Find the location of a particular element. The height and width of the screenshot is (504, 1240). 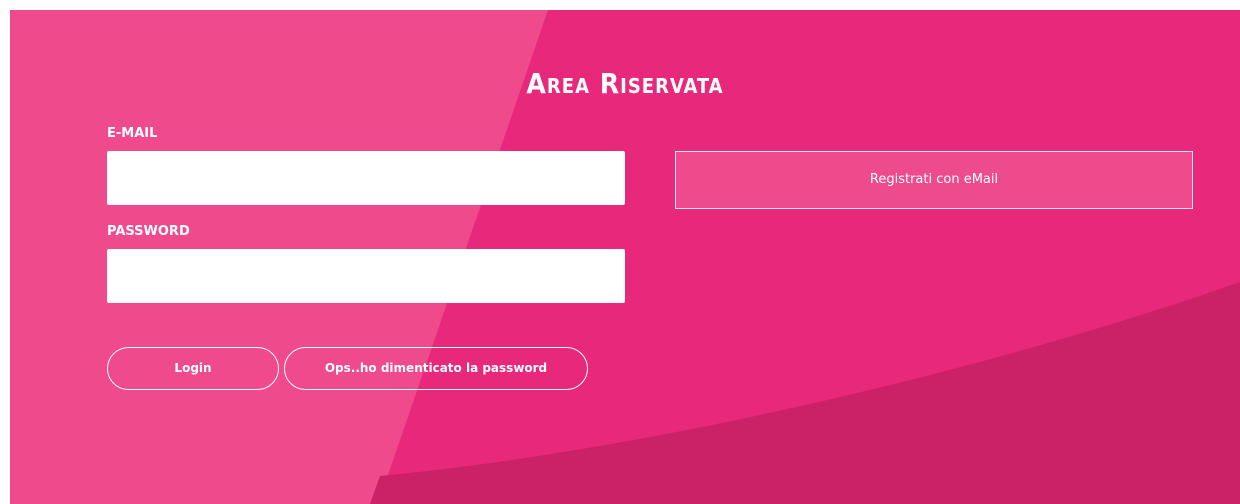

forgot-password-button: Ops..ho dimenticato la password is located at coordinates (436, 368).